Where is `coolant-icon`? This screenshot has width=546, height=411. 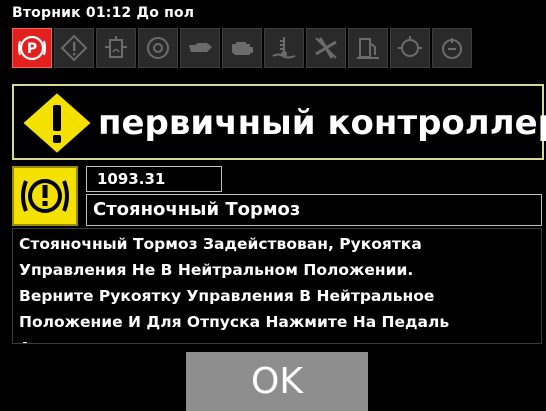 coolant-icon is located at coordinates (284, 48).